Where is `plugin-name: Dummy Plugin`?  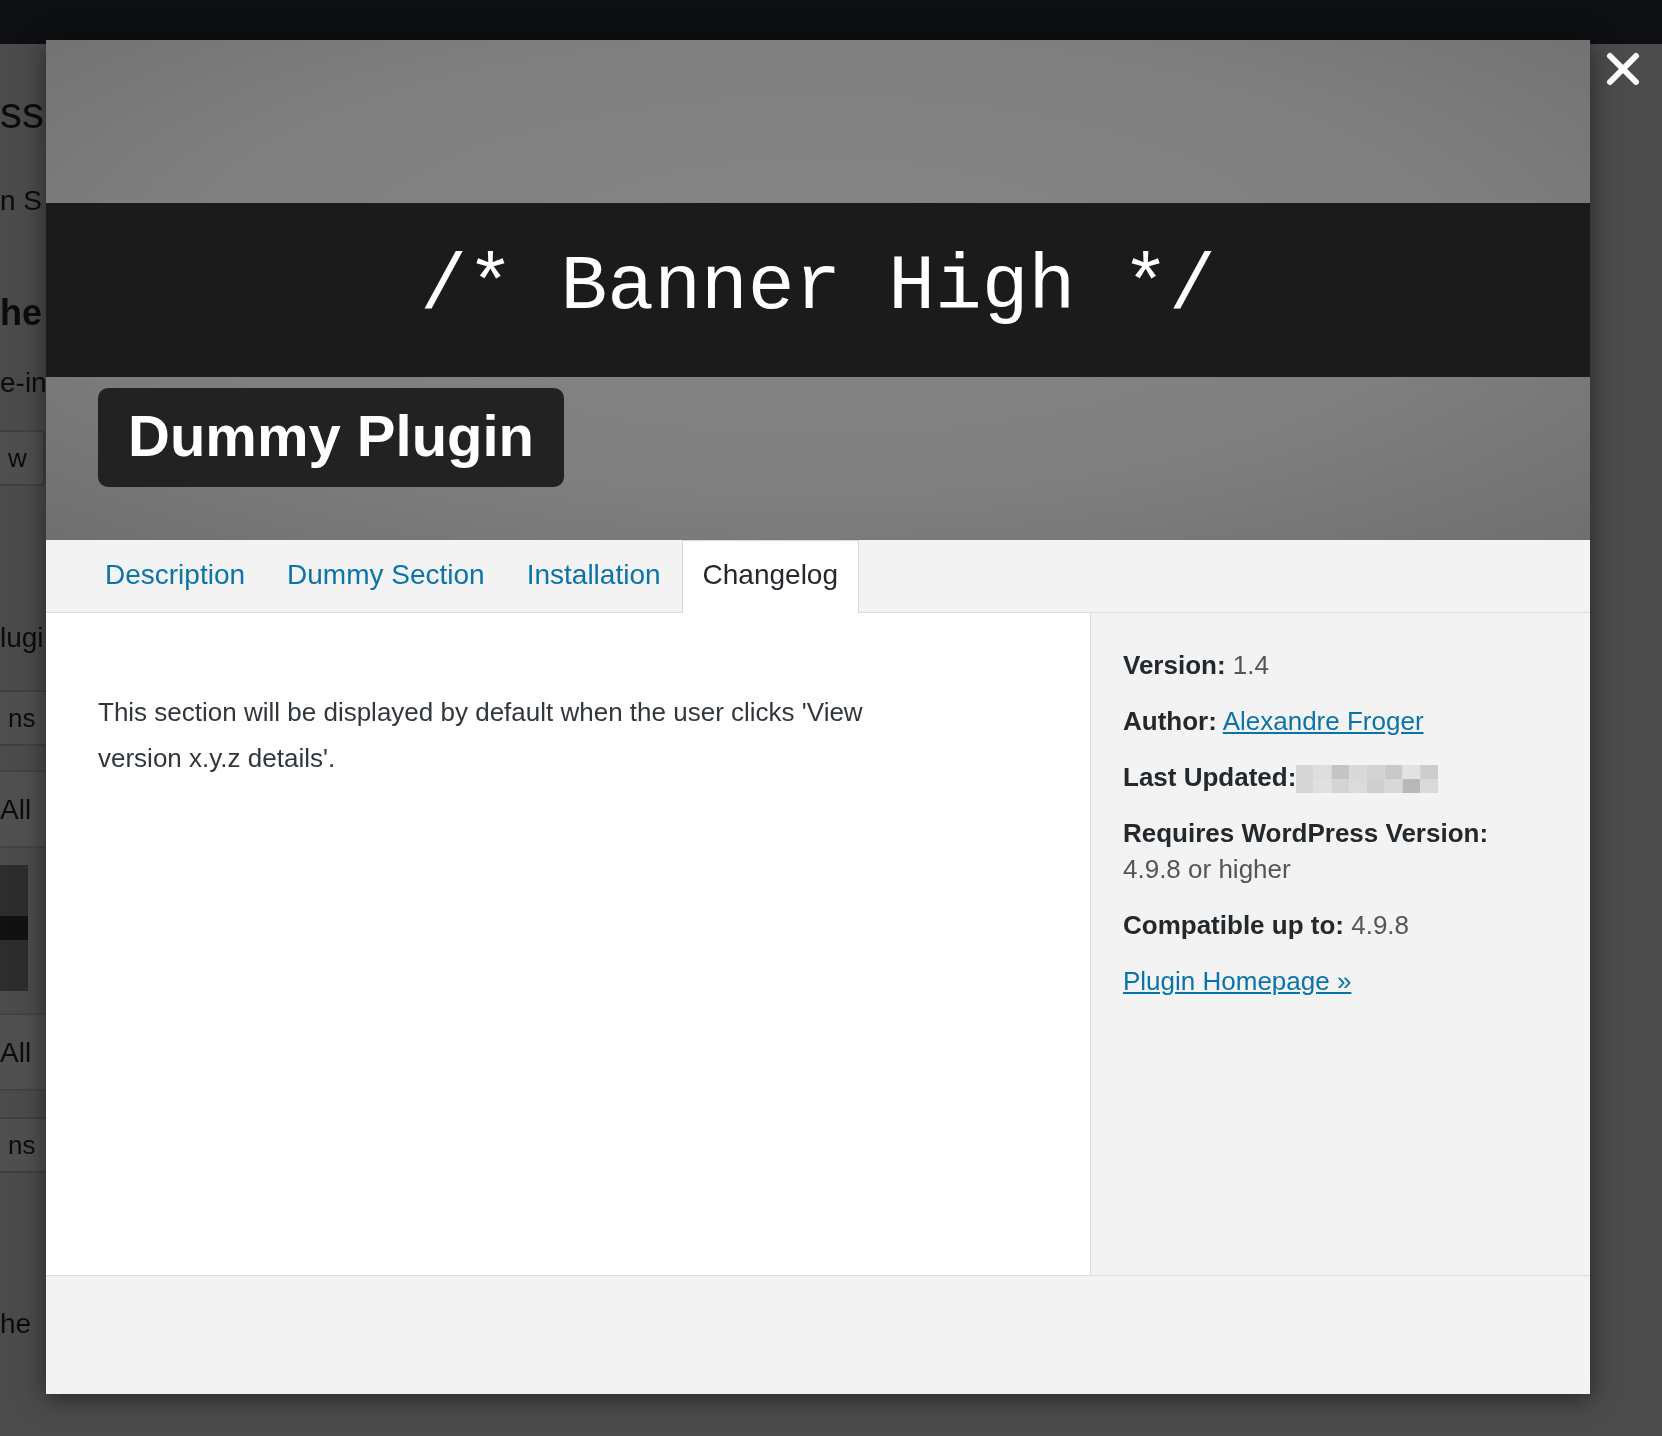 plugin-name: Dummy Plugin is located at coordinates (331, 437).